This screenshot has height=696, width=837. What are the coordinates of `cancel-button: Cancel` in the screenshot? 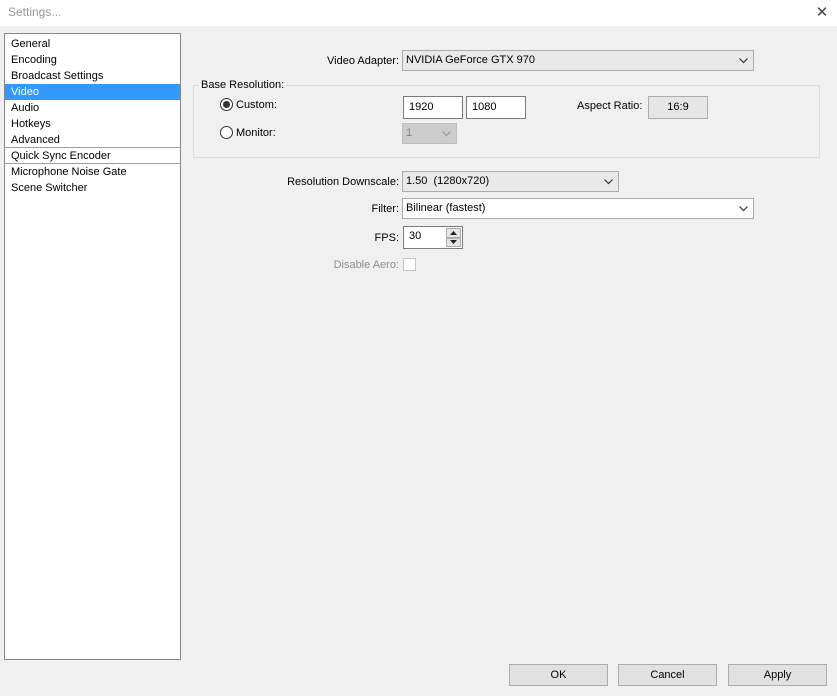 It's located at (667, 675).